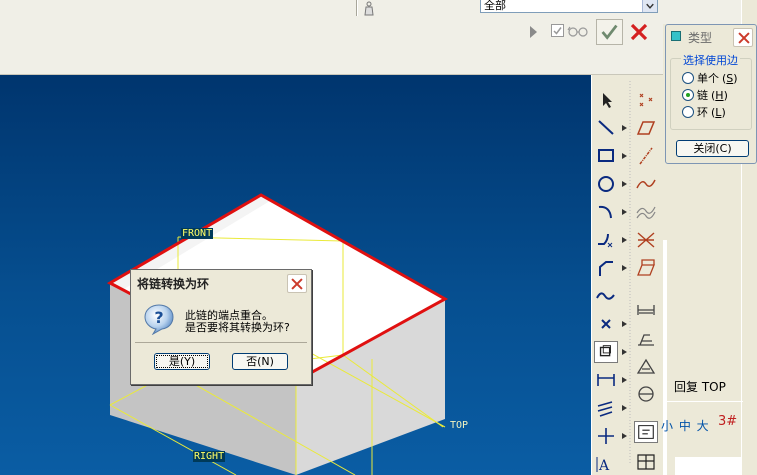 This screenshot has width=757, height=475. Describe the element at coordinates (710, 60) in the screenshot. I see `edge-group-label: 选择使用边` at that location.